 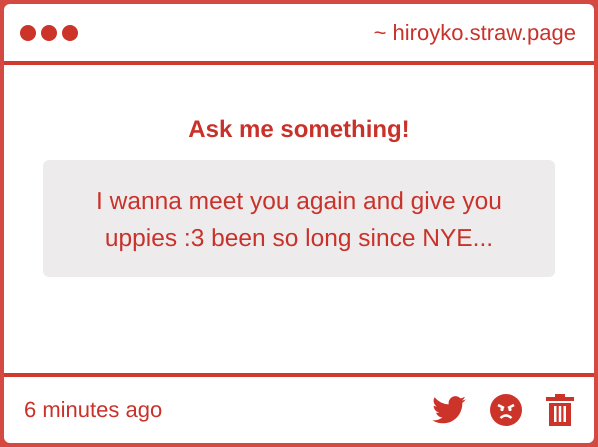 I want to click on bird-icon, so click(x=449, y=410).